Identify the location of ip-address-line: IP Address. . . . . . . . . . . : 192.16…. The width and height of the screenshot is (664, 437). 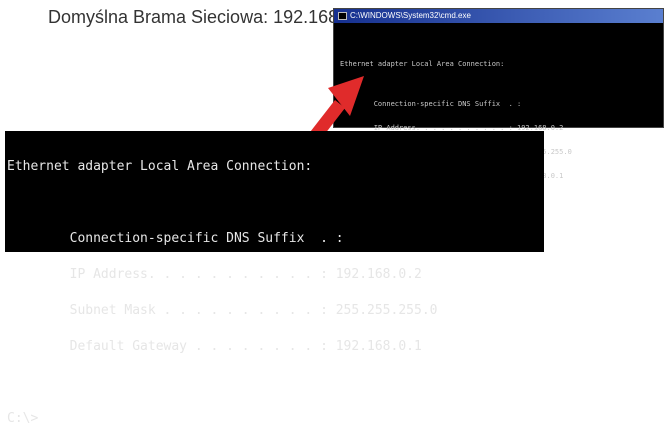
(214, 274).